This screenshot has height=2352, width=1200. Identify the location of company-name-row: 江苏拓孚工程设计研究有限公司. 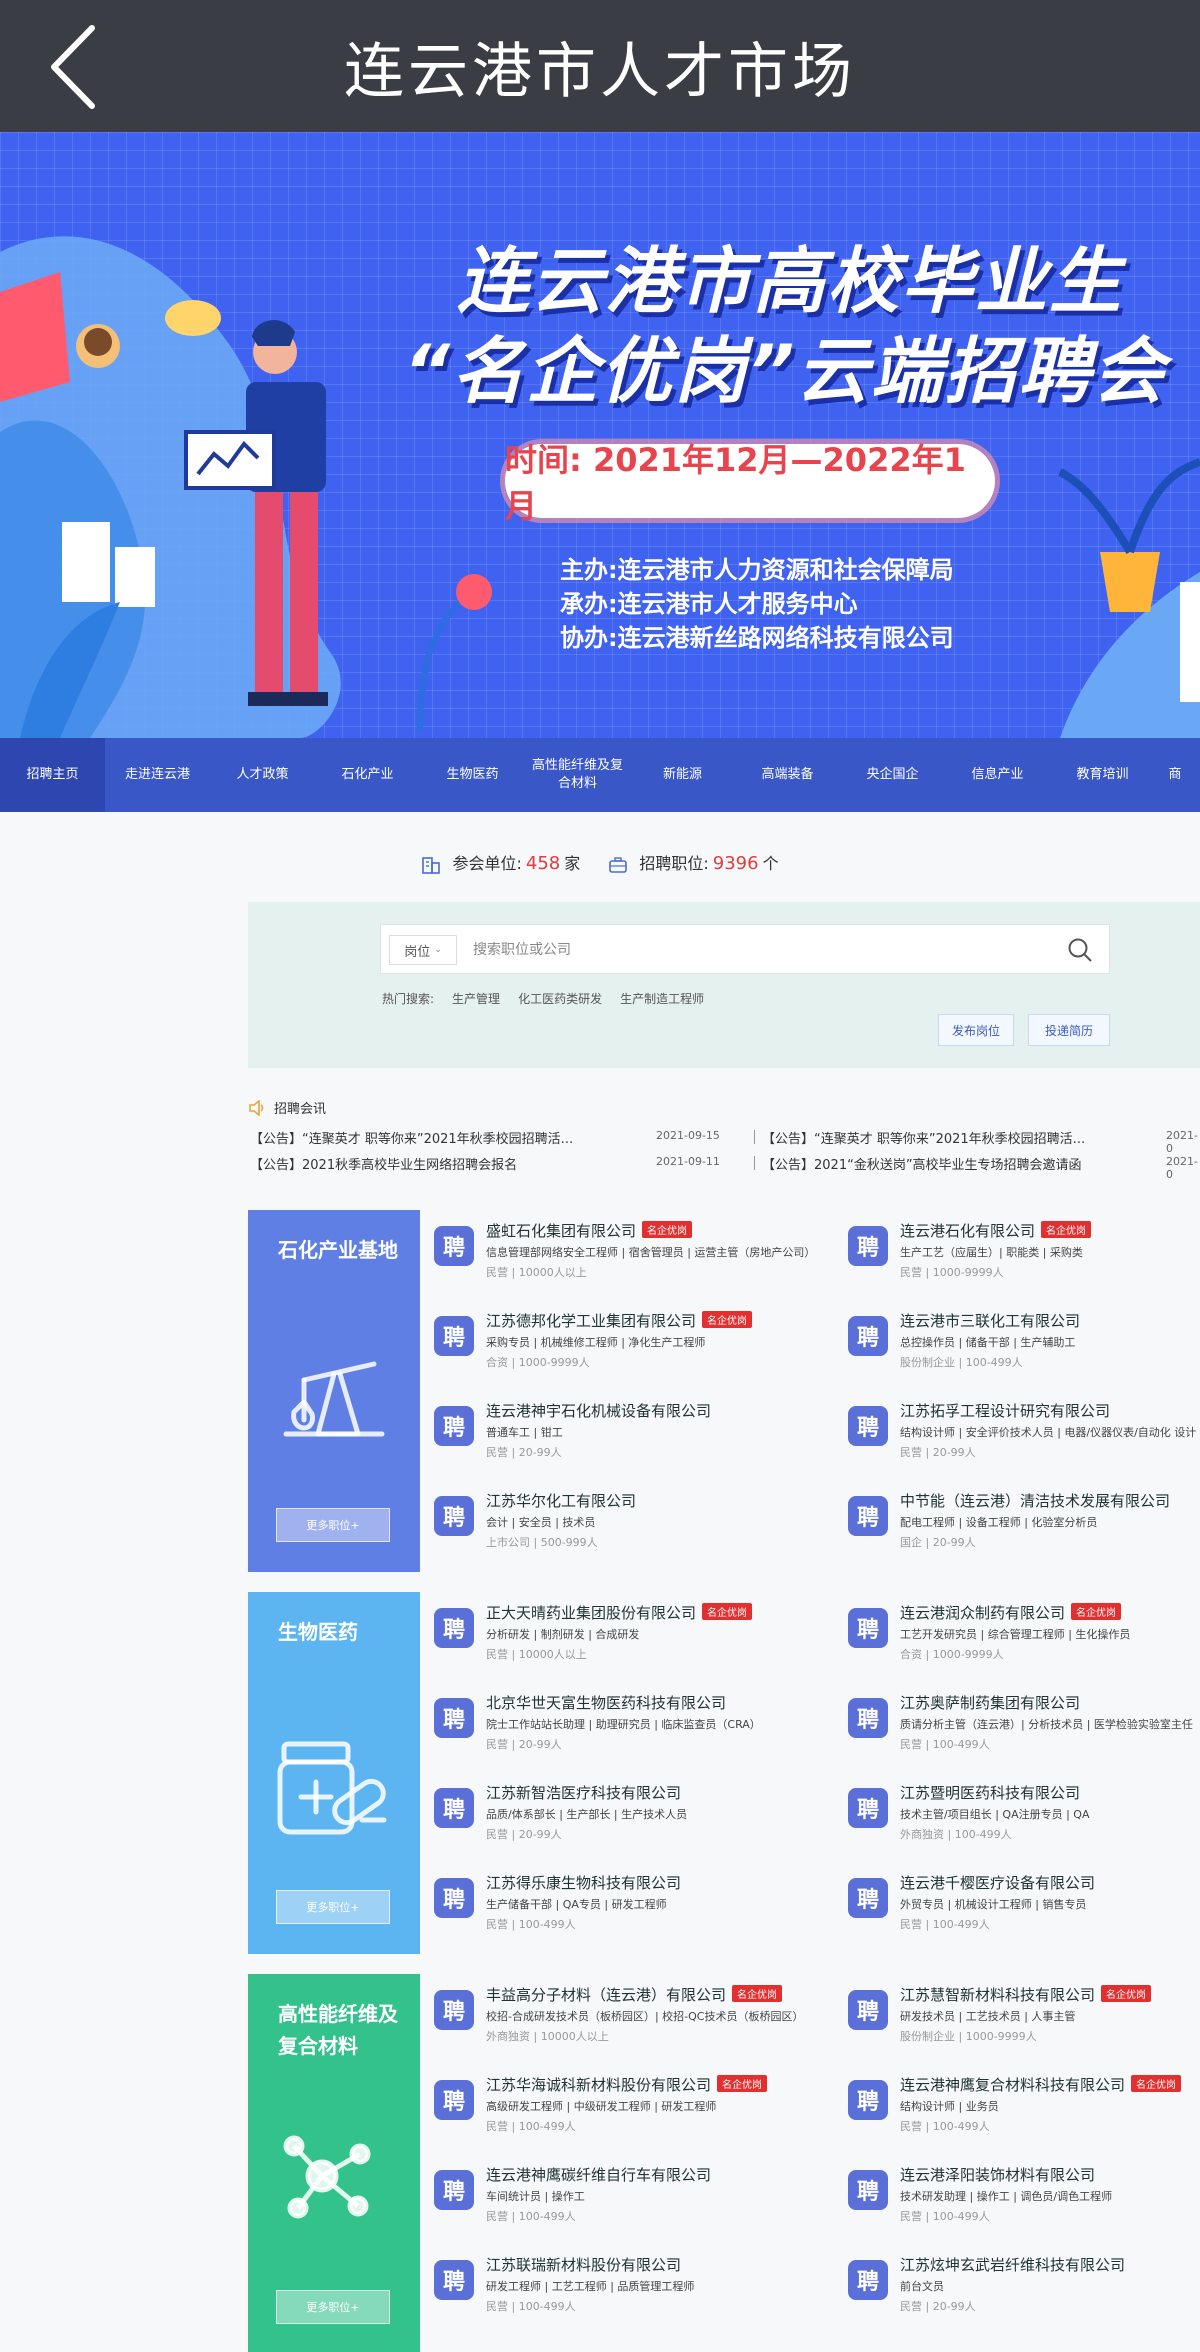
(1005, 1410).